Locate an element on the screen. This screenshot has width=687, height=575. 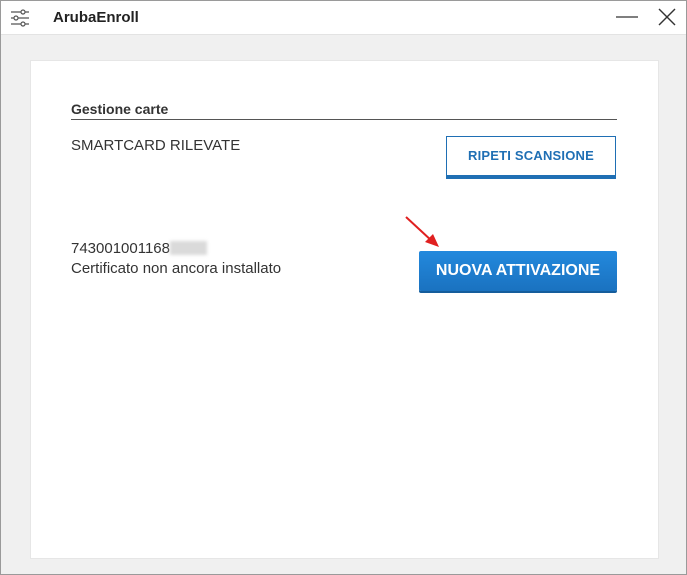
card-number-redacted is located at coordinates (188, 247).